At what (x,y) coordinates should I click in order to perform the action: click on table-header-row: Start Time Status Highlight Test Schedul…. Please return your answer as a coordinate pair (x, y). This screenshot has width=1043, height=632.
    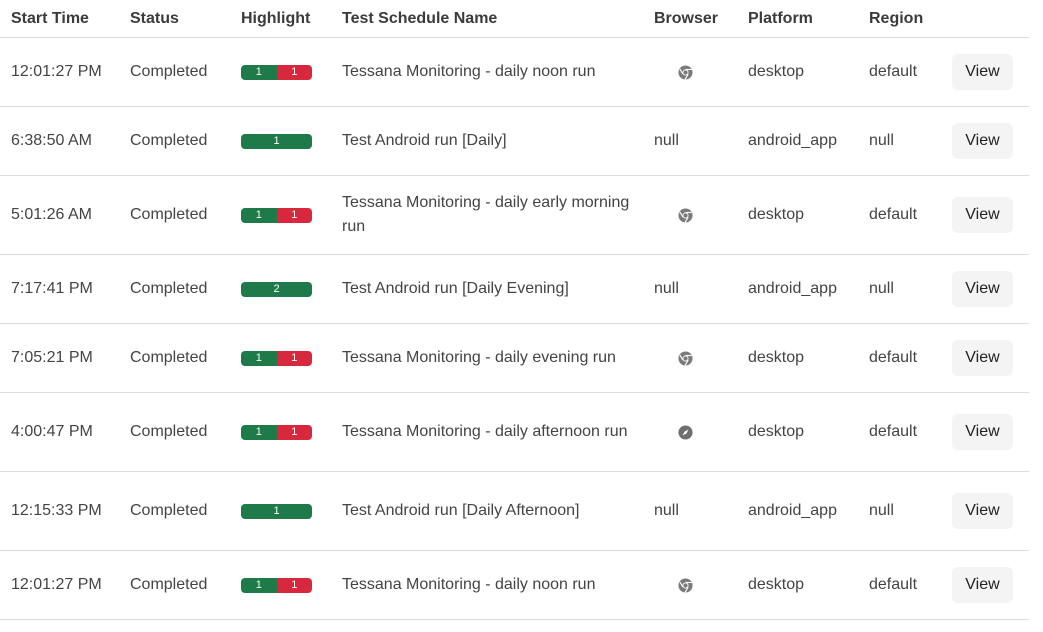
    Looking at the image, I should click on (514, 19).